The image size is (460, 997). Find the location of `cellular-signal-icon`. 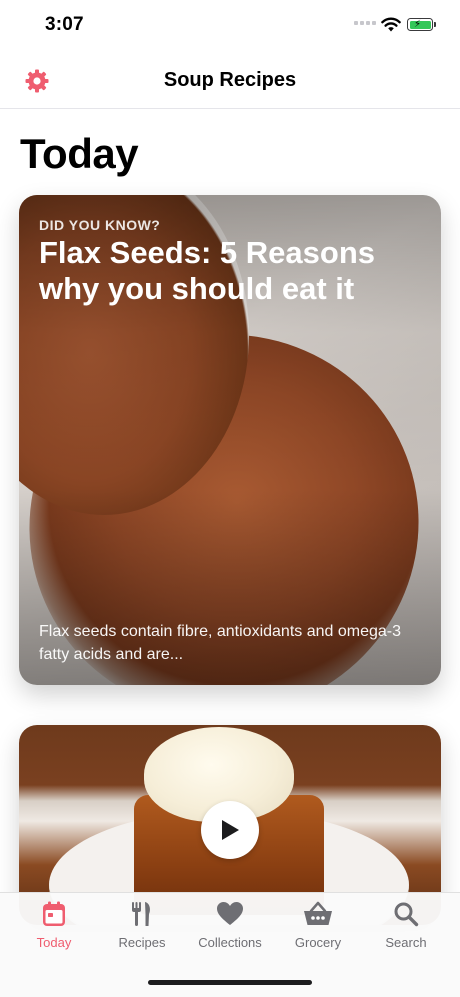

cellular-signal-icon is located at coordinates (365, 23).